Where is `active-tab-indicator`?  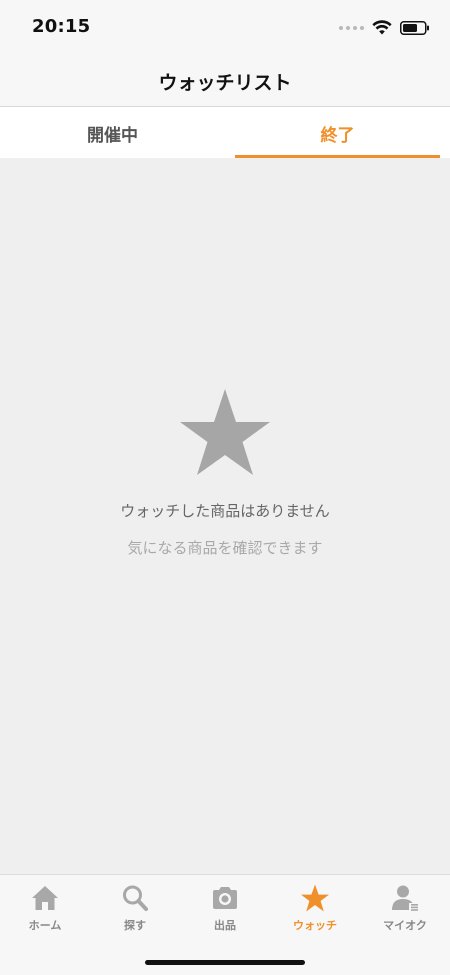 active-tab-indicator is located at coordinates (337, 156).